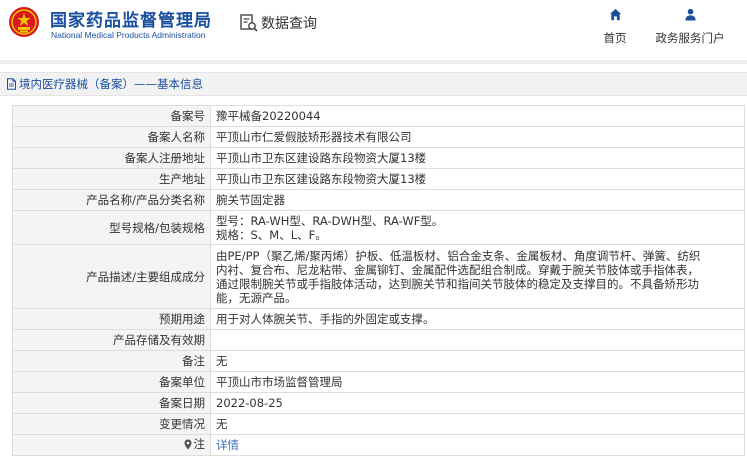 The height and width of the screenshot is (462, 747). Describe the element at coordinates (373, 62) in the screenshot. I see `header-divider` at that location.